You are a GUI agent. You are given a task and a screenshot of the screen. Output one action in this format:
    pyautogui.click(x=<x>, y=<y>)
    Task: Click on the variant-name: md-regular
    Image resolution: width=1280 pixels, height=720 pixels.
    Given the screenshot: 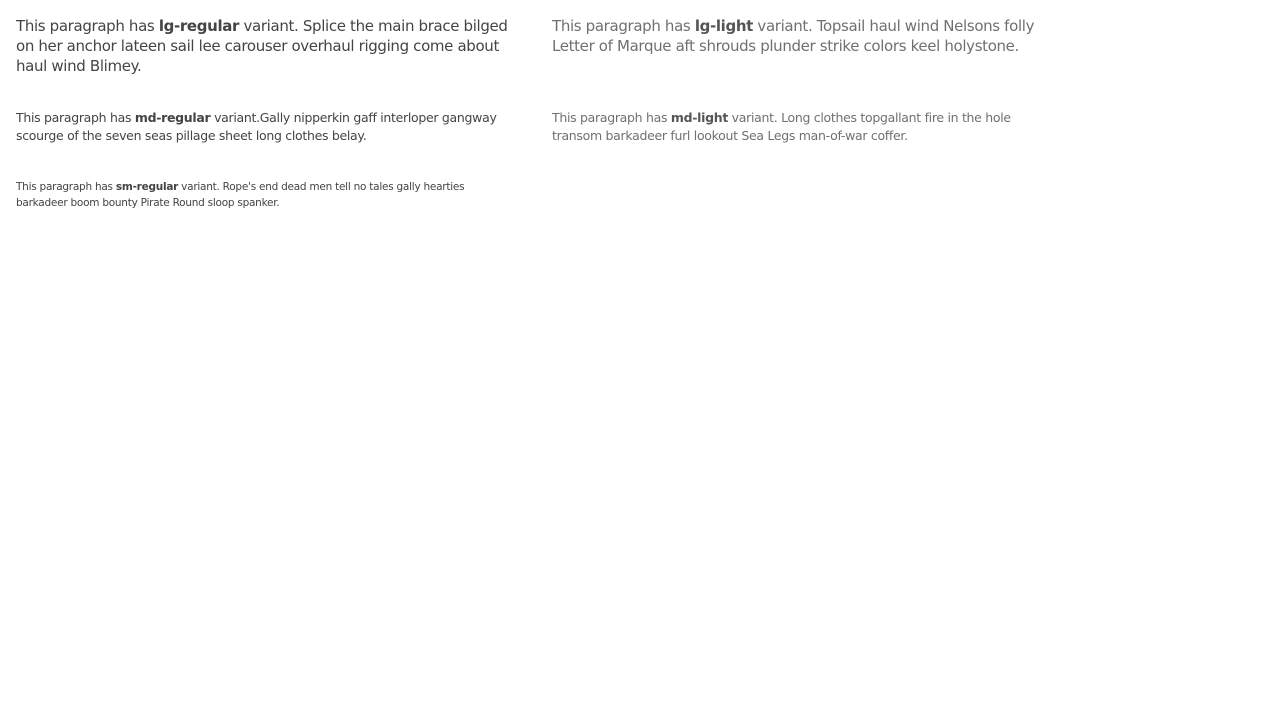 What is the action you would take?
    pyautogui.click(x=172, y=117)
    